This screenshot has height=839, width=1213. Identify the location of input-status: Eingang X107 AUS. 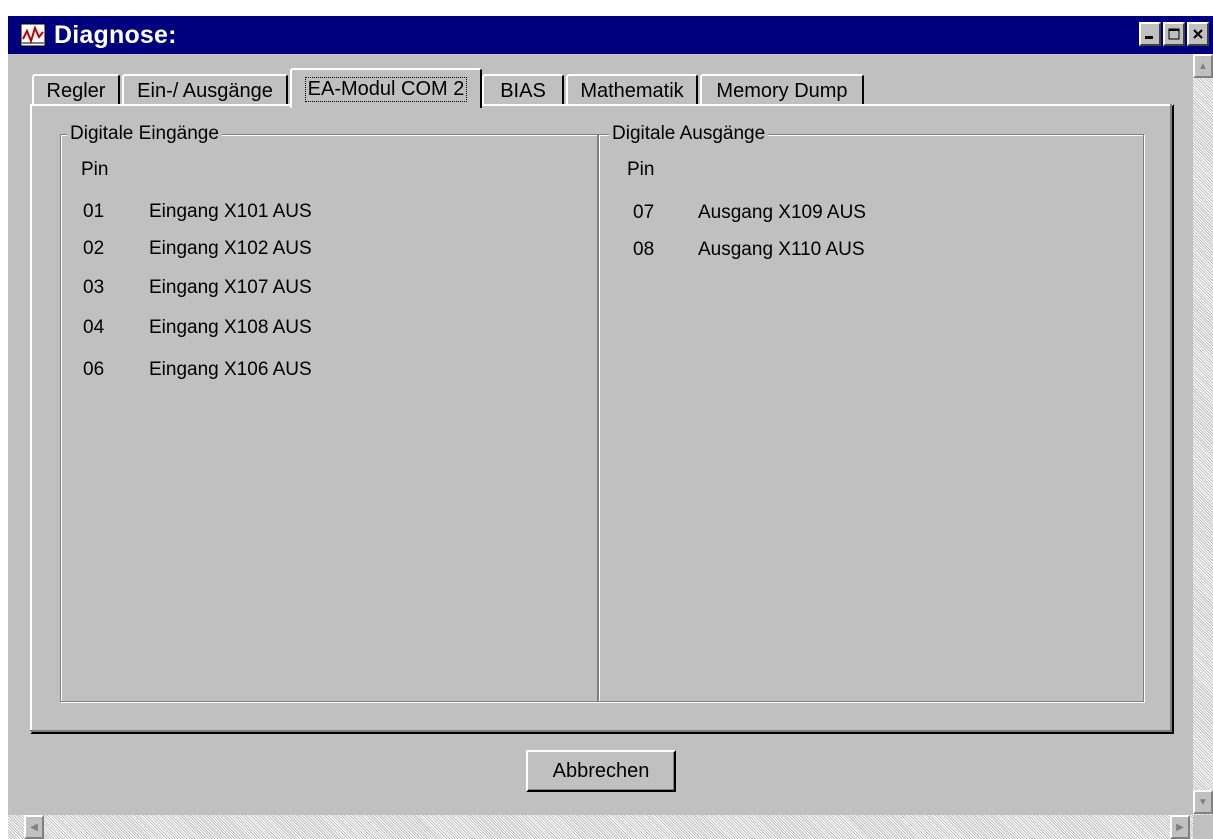
(230, 287).